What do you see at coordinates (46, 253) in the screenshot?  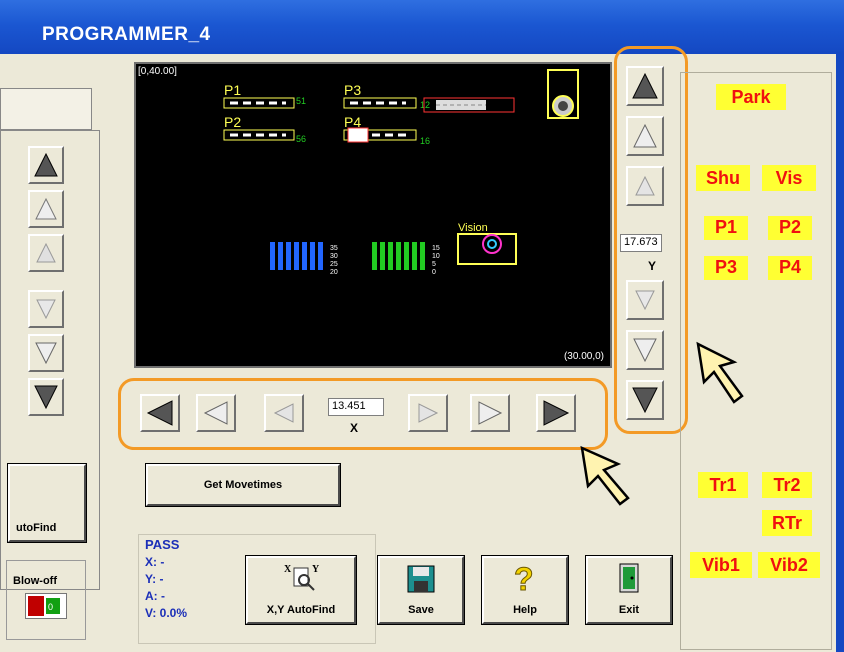 I see `left-up-small-button` at bounding box center [46, 253].